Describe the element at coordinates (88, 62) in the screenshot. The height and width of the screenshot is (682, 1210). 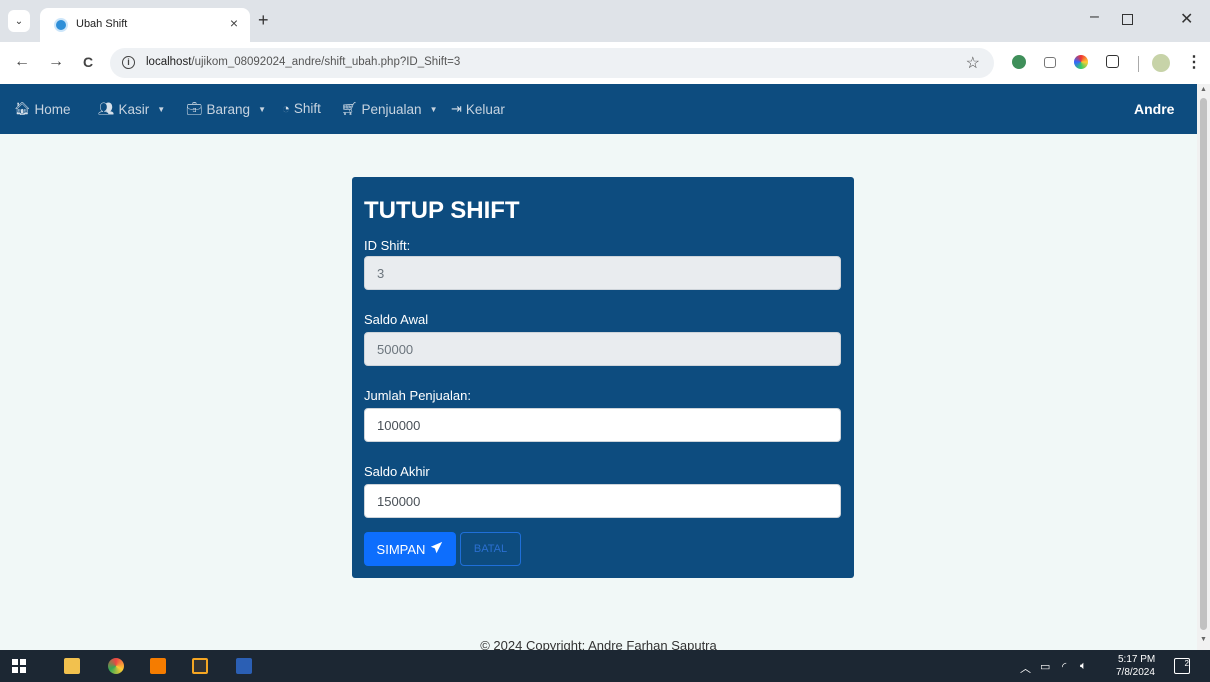
I see `reload-icon: C` at that location.